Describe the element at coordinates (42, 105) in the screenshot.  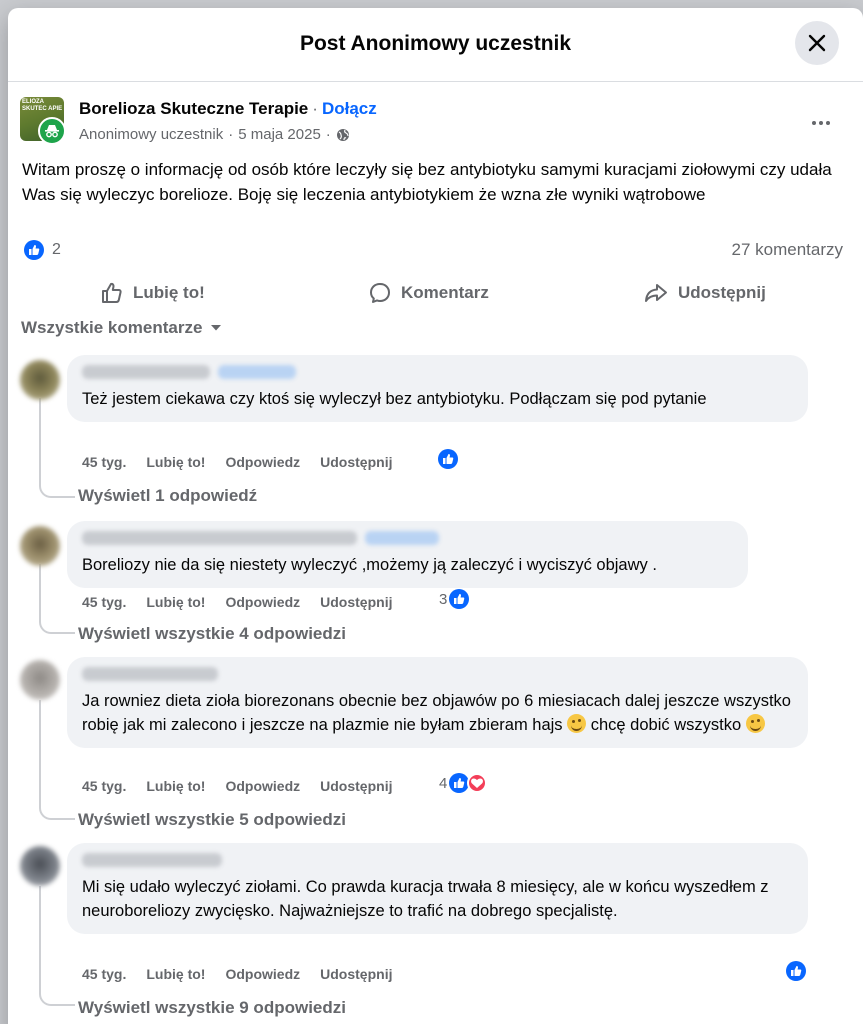
I see `group-avatar-text: ELIOZA SKUTEC APIE` at that location.